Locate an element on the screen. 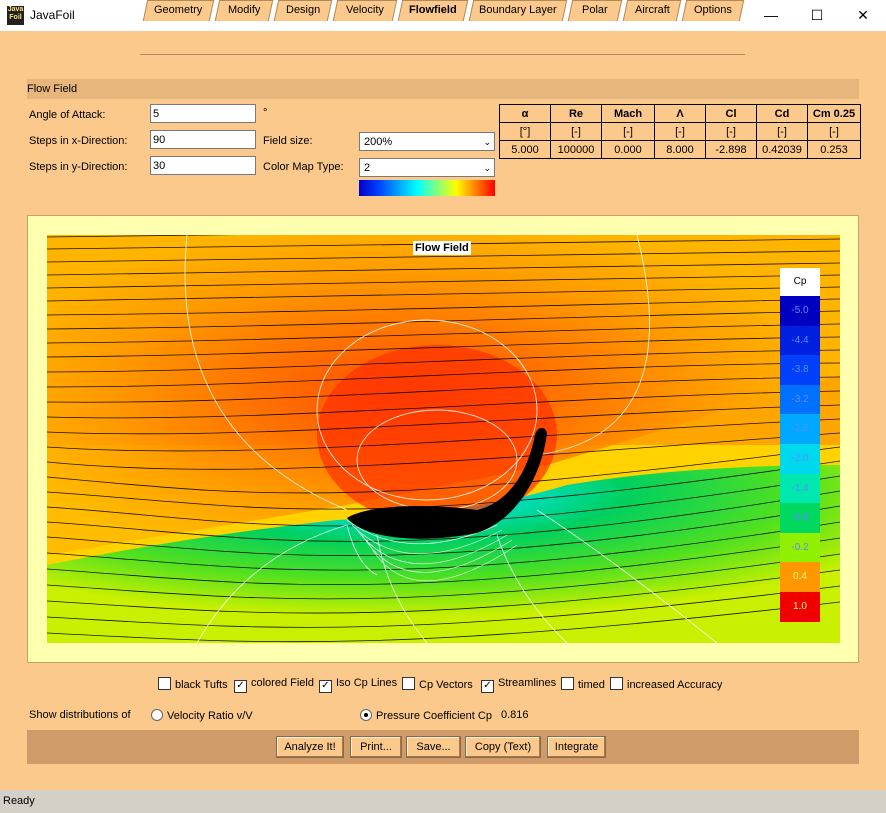 This screenshot has height=813, width=886. app-logo-icon: Java Foil is located at coordinates (15, 15).